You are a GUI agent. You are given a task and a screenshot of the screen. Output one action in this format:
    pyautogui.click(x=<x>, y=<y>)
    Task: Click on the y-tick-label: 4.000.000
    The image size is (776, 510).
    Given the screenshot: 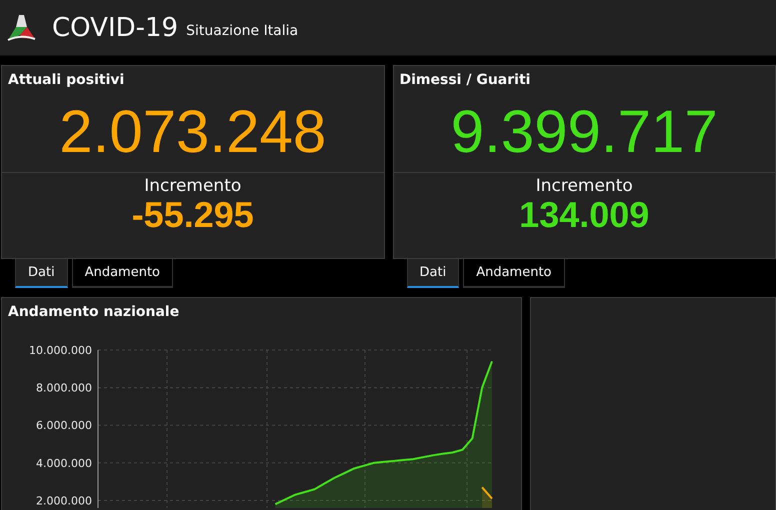 What is the action you would take?
    pyautogui.click(x=64, y=463)
    